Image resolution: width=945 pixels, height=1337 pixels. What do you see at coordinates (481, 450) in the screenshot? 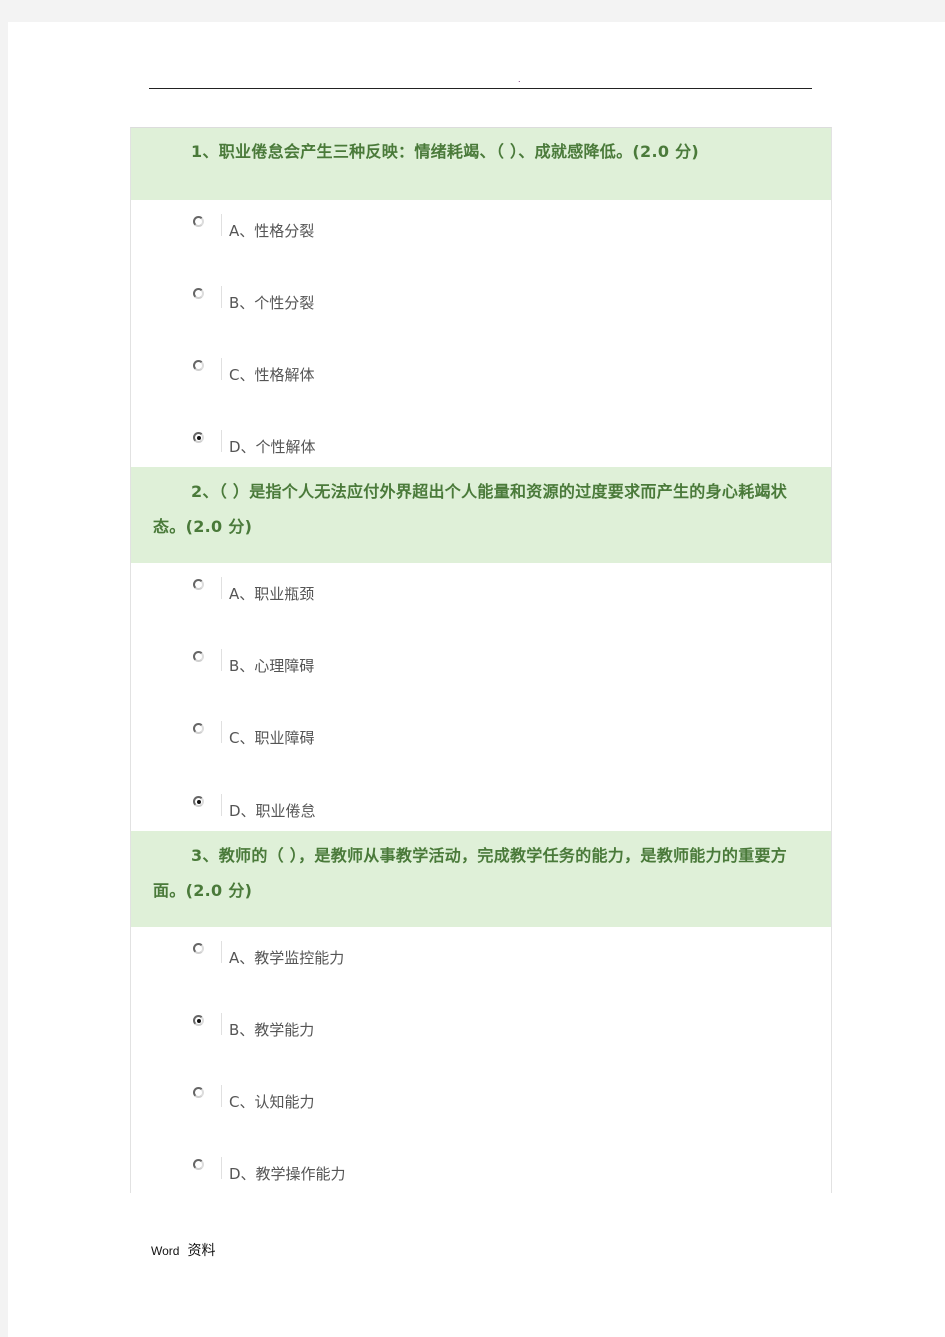
I see `option-1d: D、个性解体` at bounding box center [481, 450].